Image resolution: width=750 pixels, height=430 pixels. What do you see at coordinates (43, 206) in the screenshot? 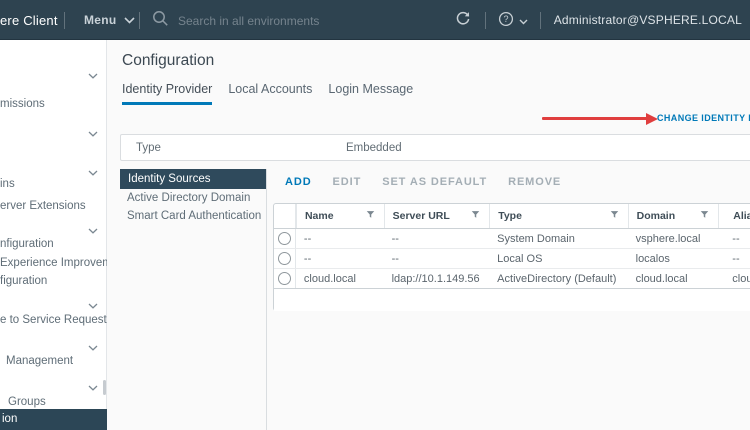
I see `sidebar-item-label: erver Extensions` at bounding box center [43, 206].